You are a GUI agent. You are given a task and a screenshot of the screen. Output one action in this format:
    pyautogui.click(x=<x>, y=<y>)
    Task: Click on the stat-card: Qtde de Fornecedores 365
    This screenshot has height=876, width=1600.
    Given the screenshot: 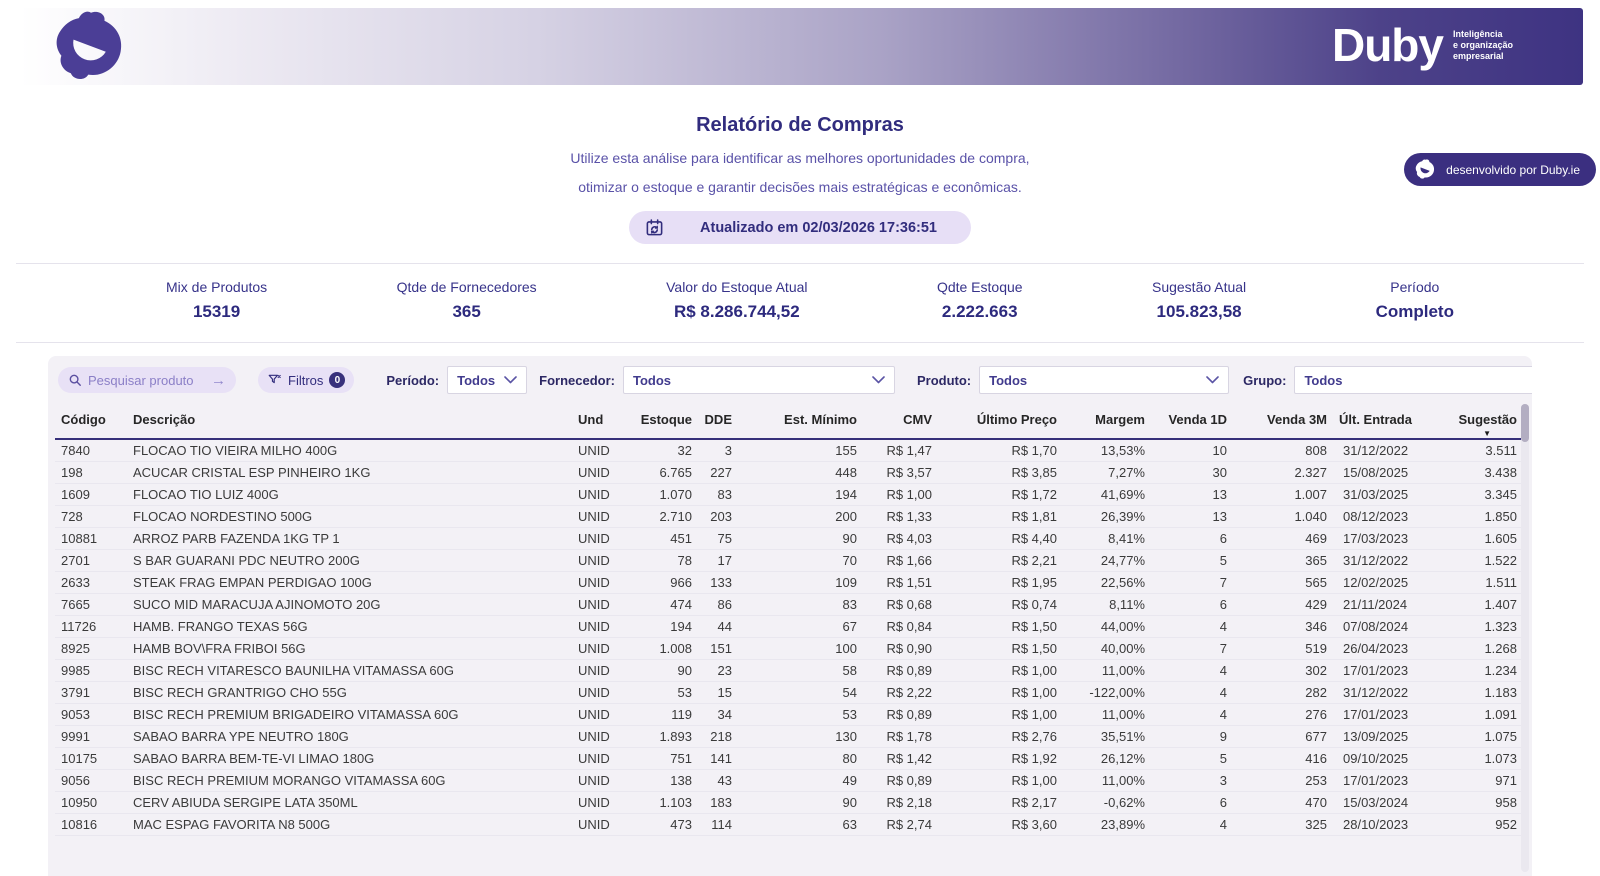 What is the action you would take?
    pyautogui.click(x=467, y=300)
    